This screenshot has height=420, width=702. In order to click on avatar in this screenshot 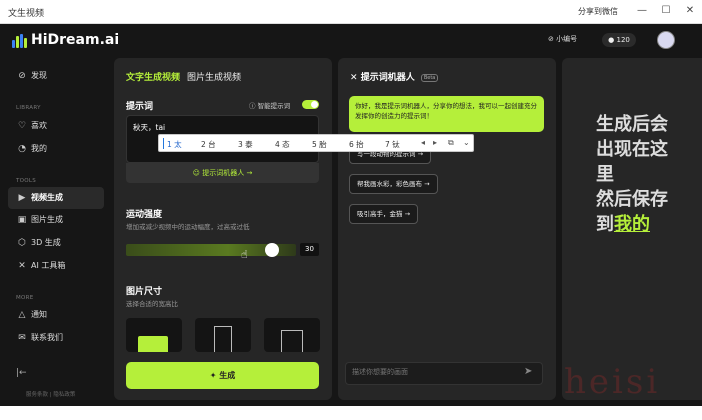, I will do `click(666, 40)`.